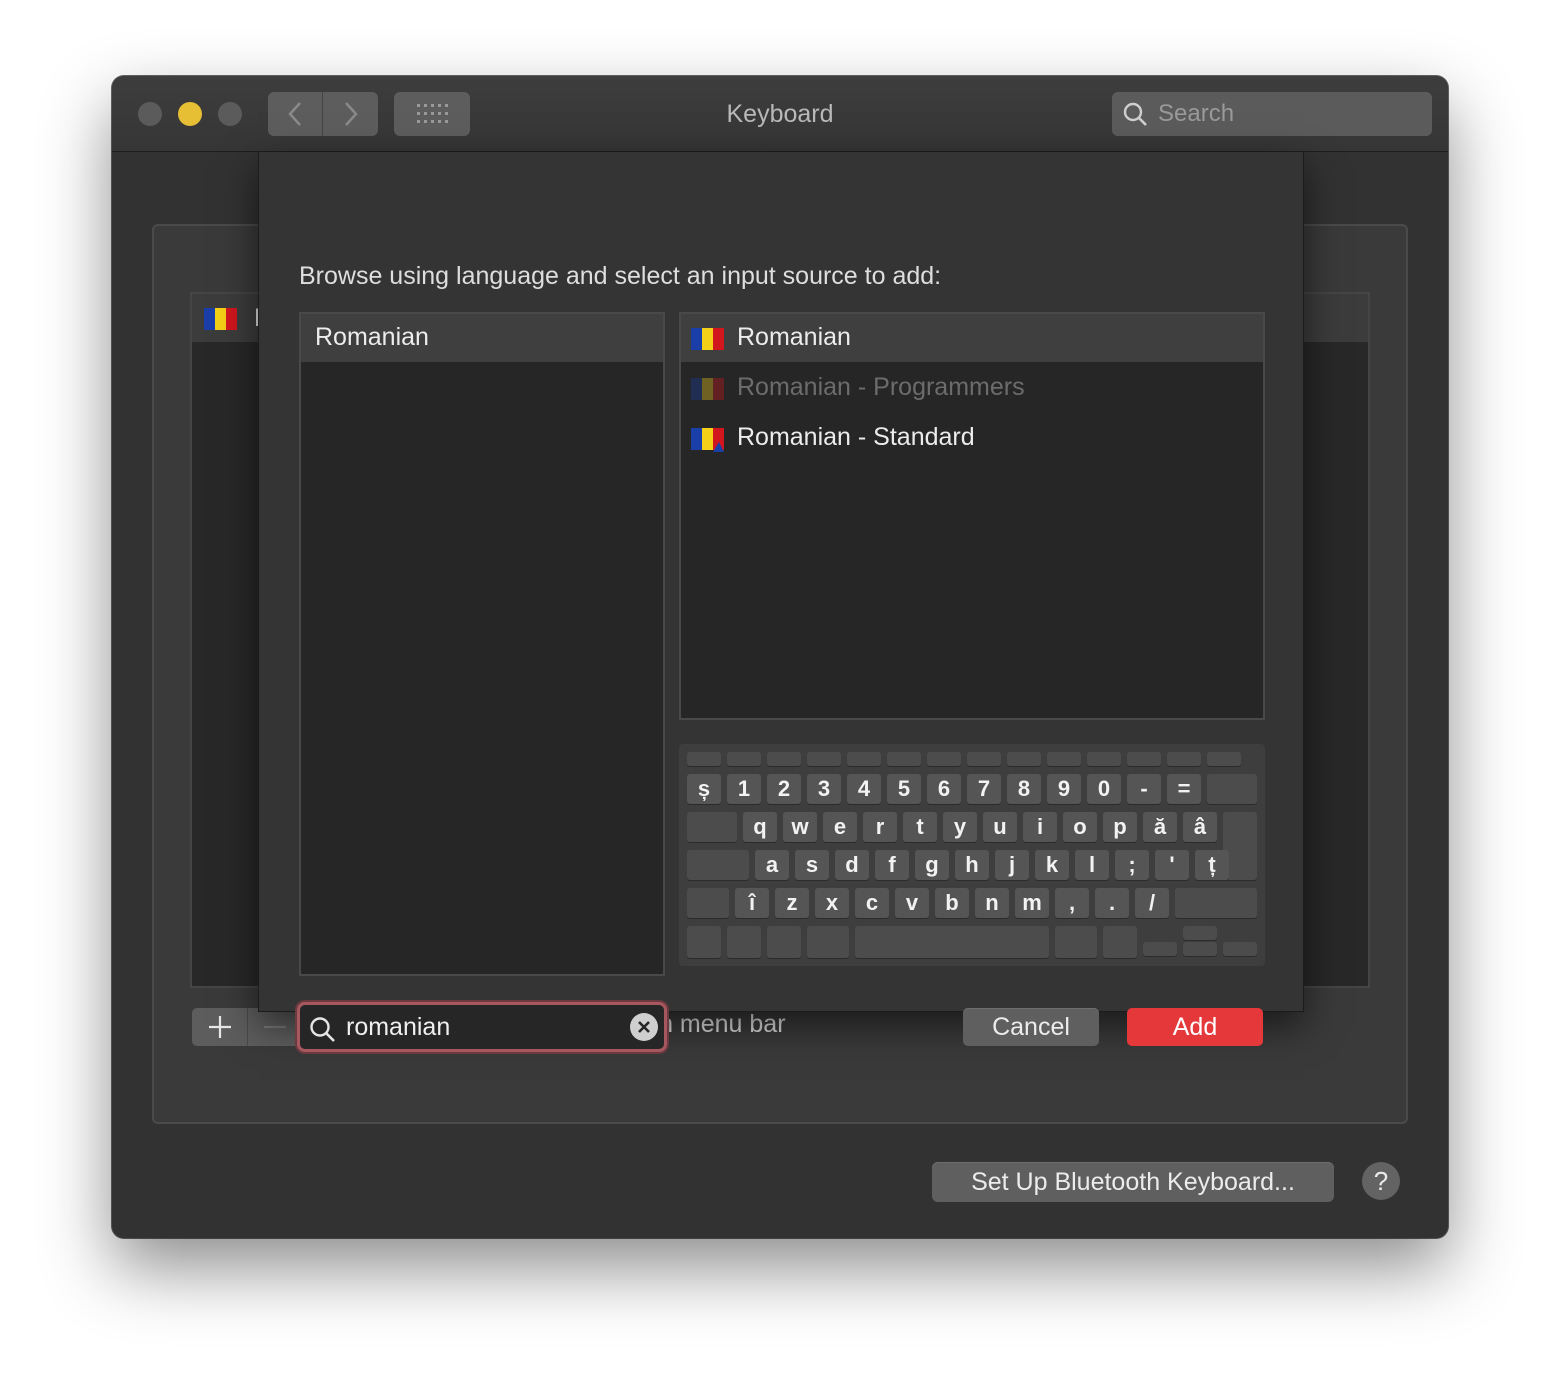 The width and height of the screenshot is (1560, 1386). Describe the element at coordinates (372, 337) in the screenshot. I see `language-item-label: Romanian` at that location.